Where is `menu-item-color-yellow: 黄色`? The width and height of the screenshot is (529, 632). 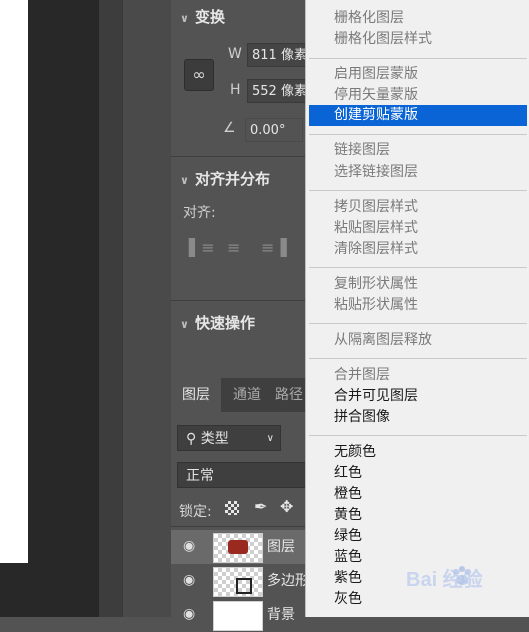
menu-item-color-yellow: 黄色 is located at coordinates (417, 515).